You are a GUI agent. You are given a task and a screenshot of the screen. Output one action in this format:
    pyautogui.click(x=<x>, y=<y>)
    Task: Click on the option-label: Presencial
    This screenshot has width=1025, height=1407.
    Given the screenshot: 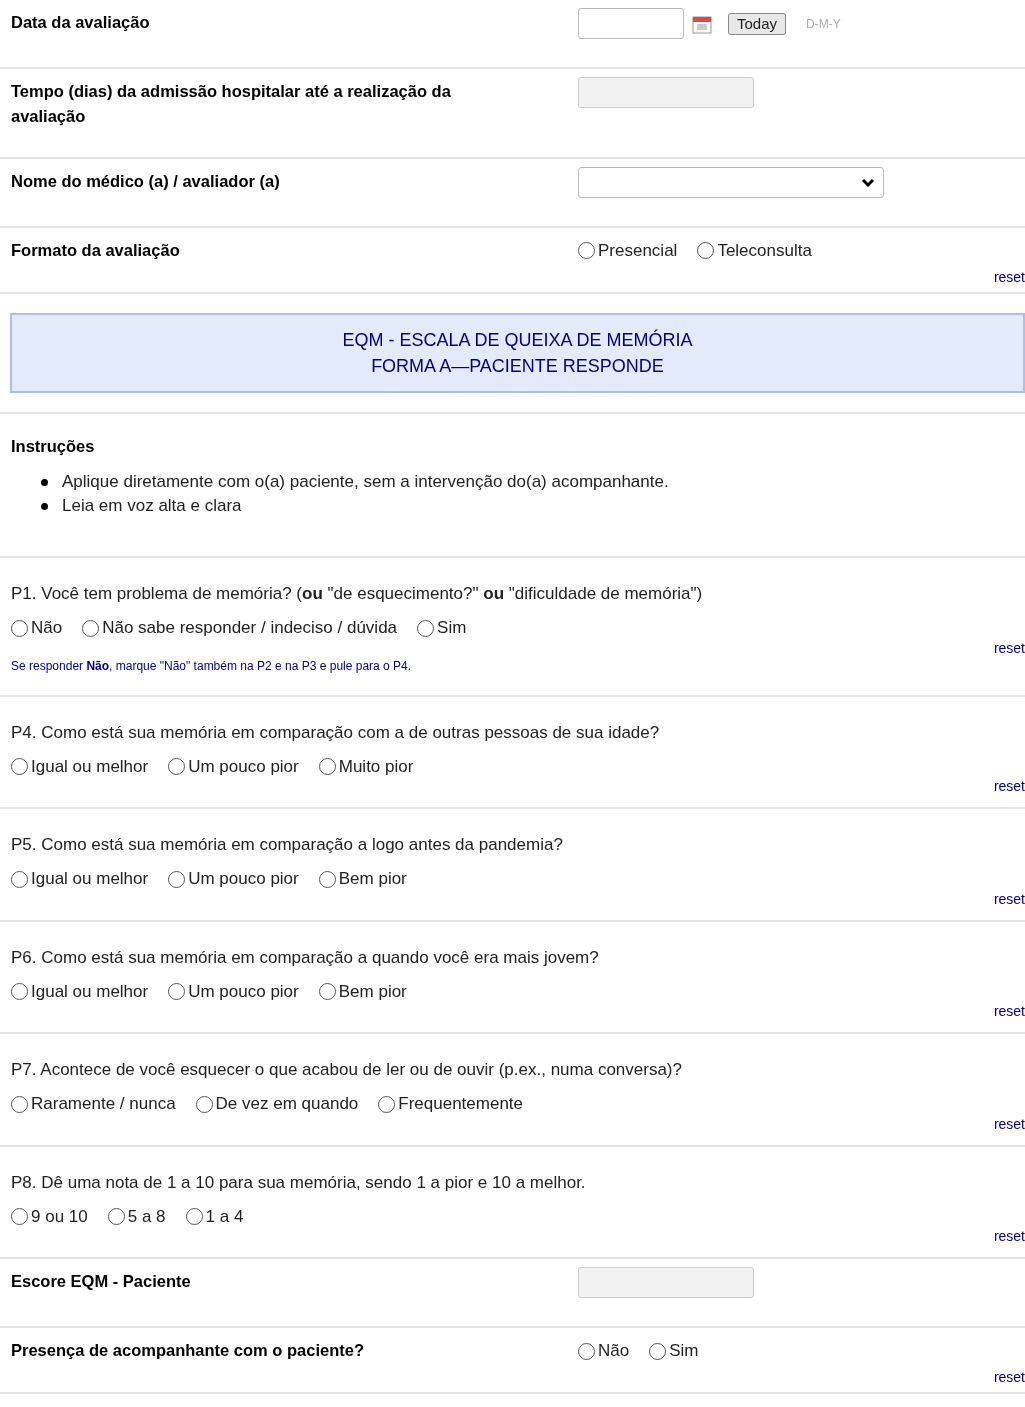 What is the action you would take?
    pyautogui.click(x=638, y=251)
    